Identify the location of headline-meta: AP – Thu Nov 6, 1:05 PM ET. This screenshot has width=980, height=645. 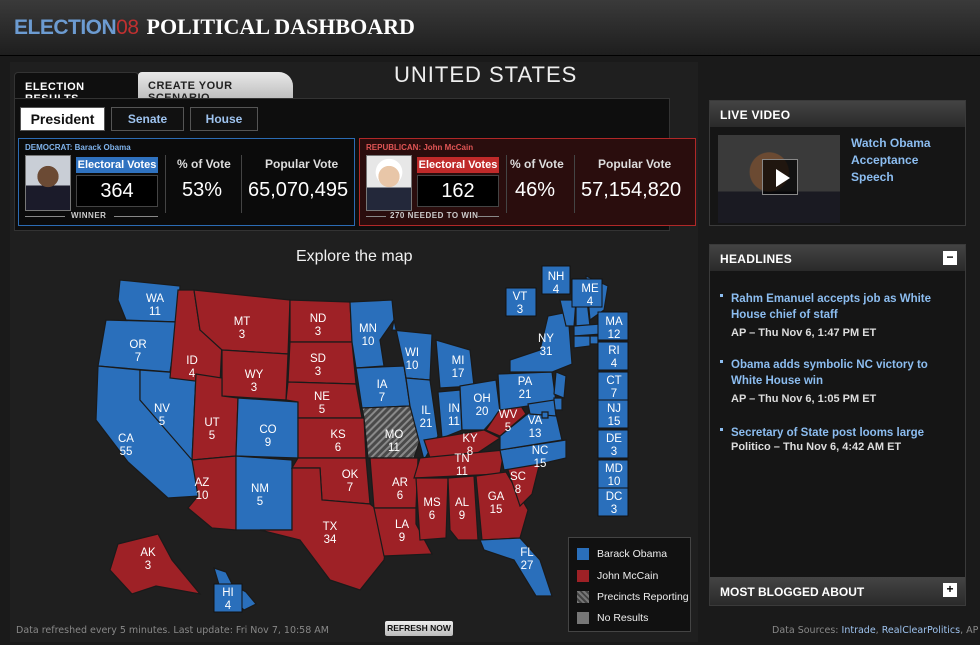
(804, 399).